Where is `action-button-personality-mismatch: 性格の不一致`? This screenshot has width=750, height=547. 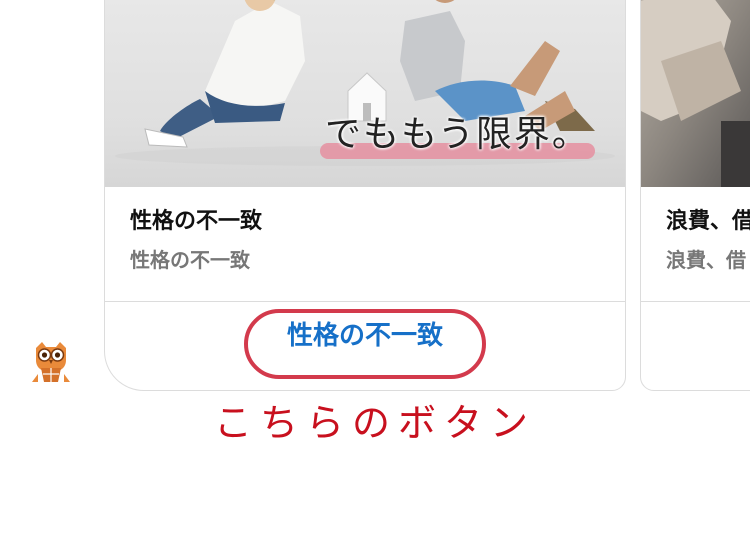 action-button-personality-mismatch: 性格の不一致 is located at coordinates (365, 333).